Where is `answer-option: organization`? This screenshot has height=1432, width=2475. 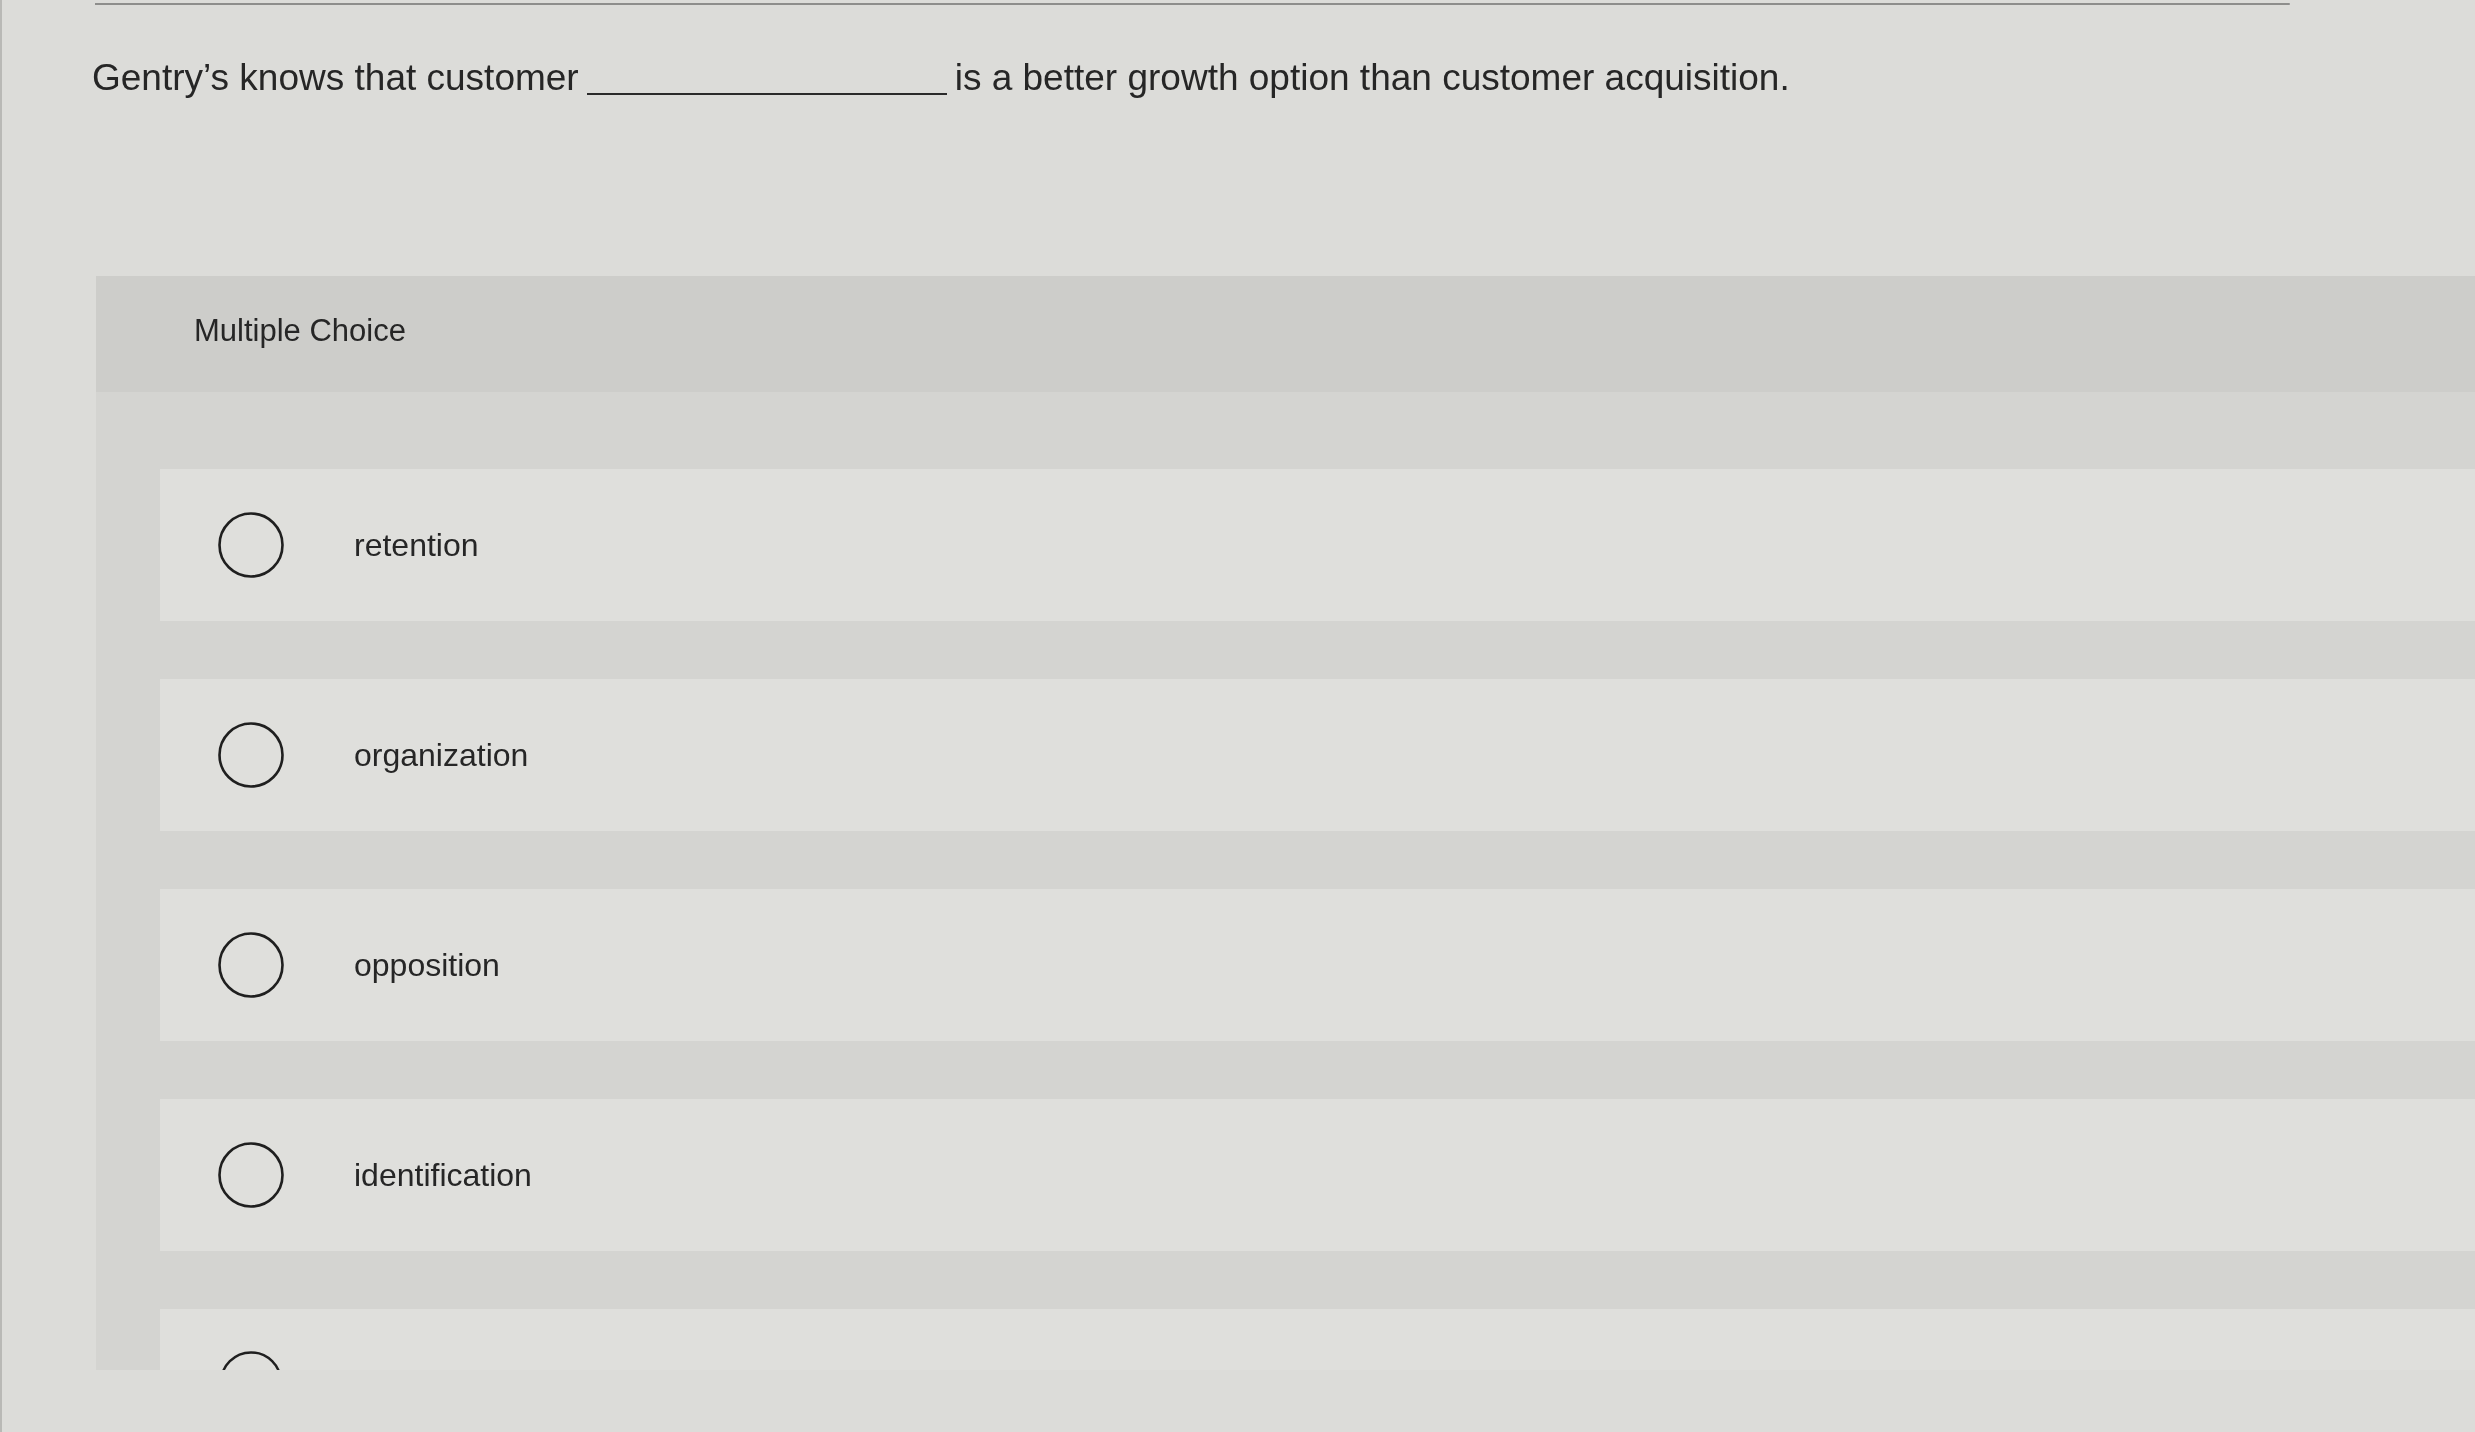 answer-option: organization is located at coordinates (1317, 755).